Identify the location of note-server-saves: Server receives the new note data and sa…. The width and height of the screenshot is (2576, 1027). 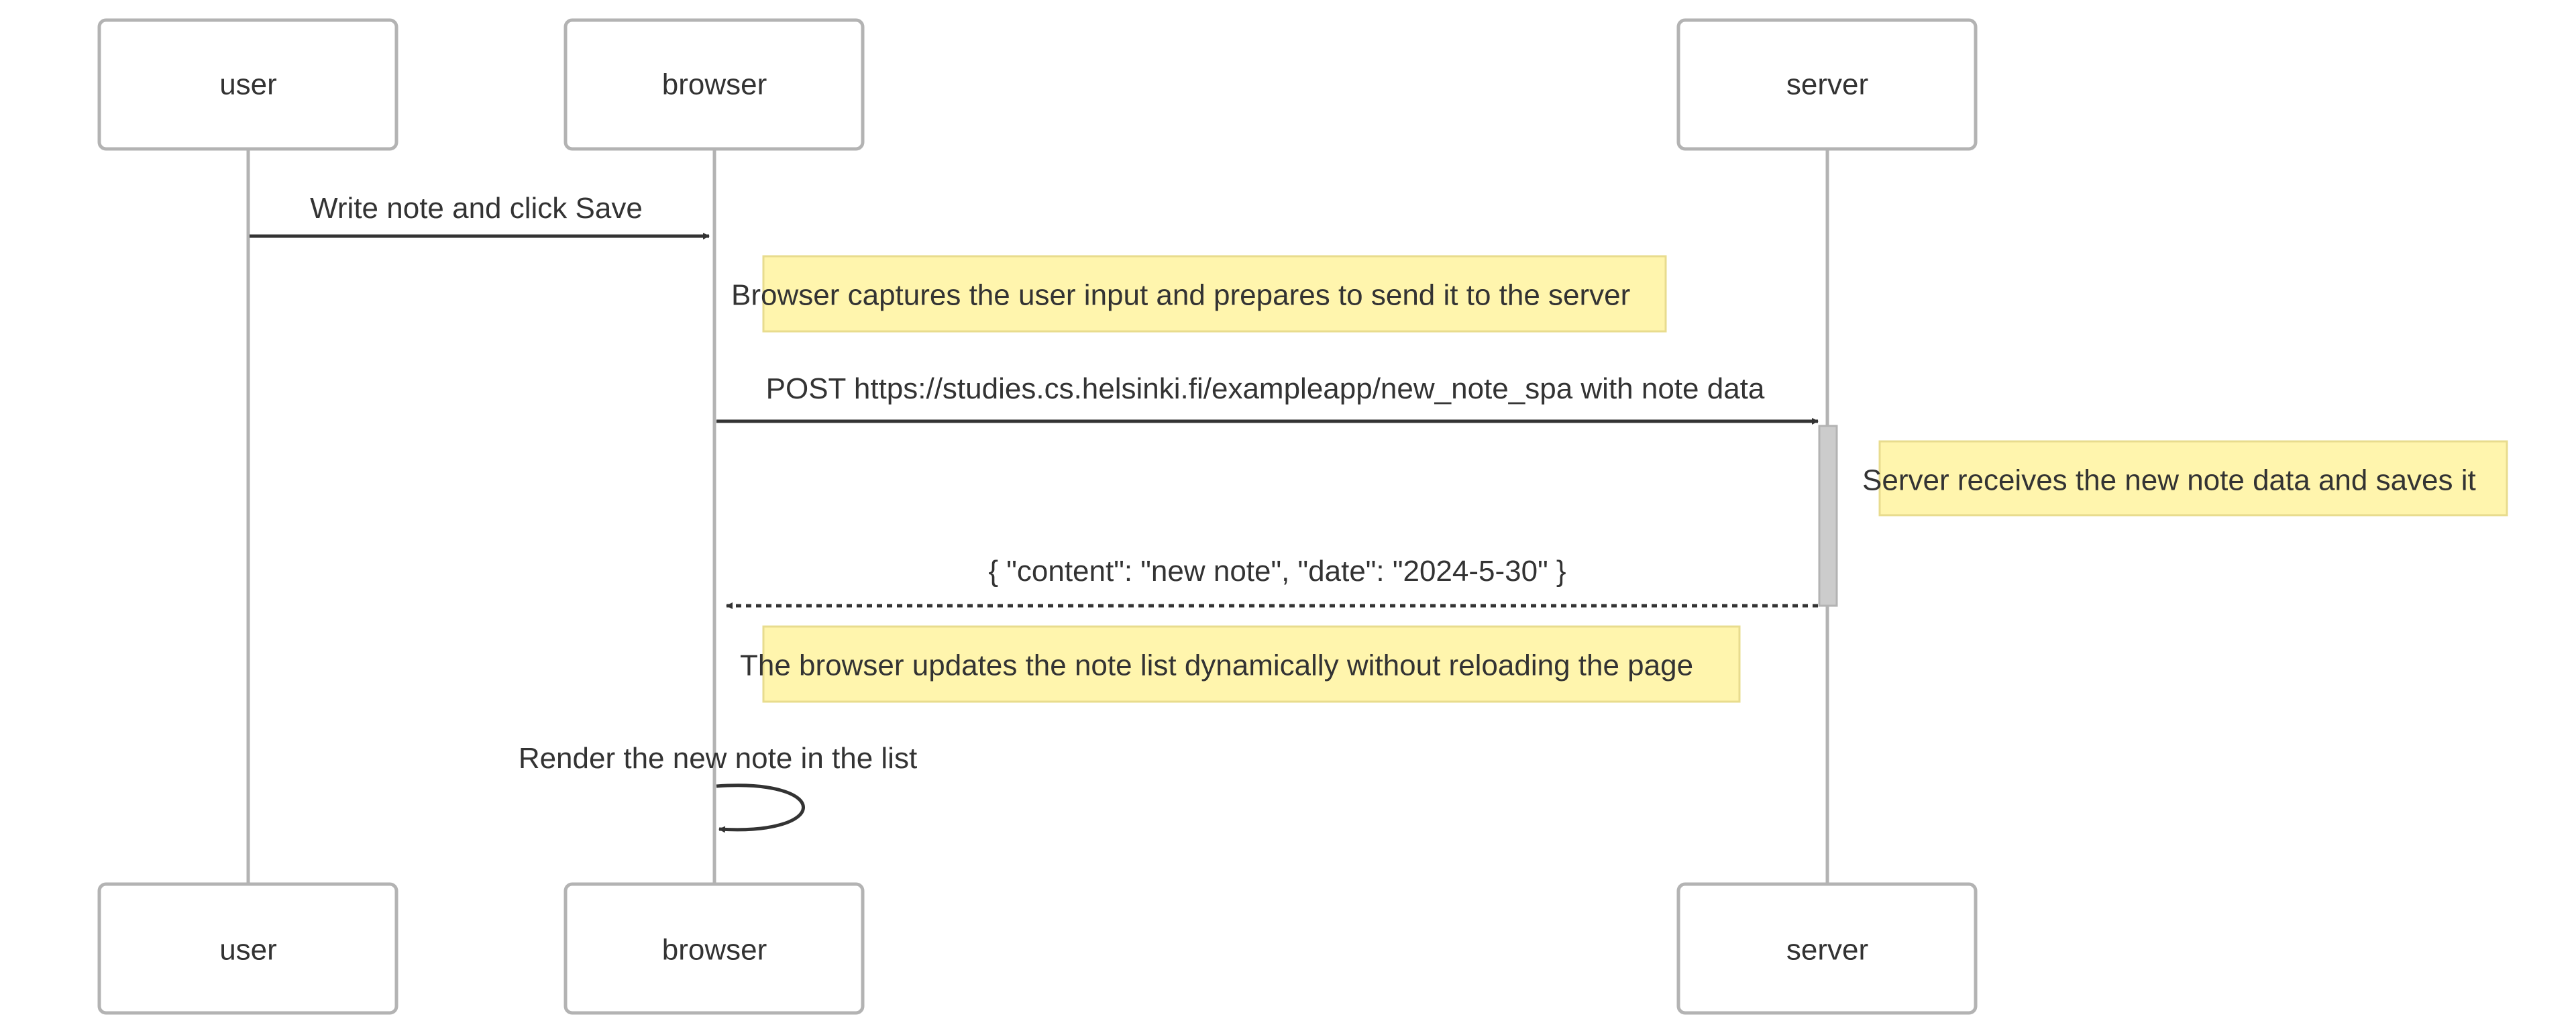
(2185, 479).